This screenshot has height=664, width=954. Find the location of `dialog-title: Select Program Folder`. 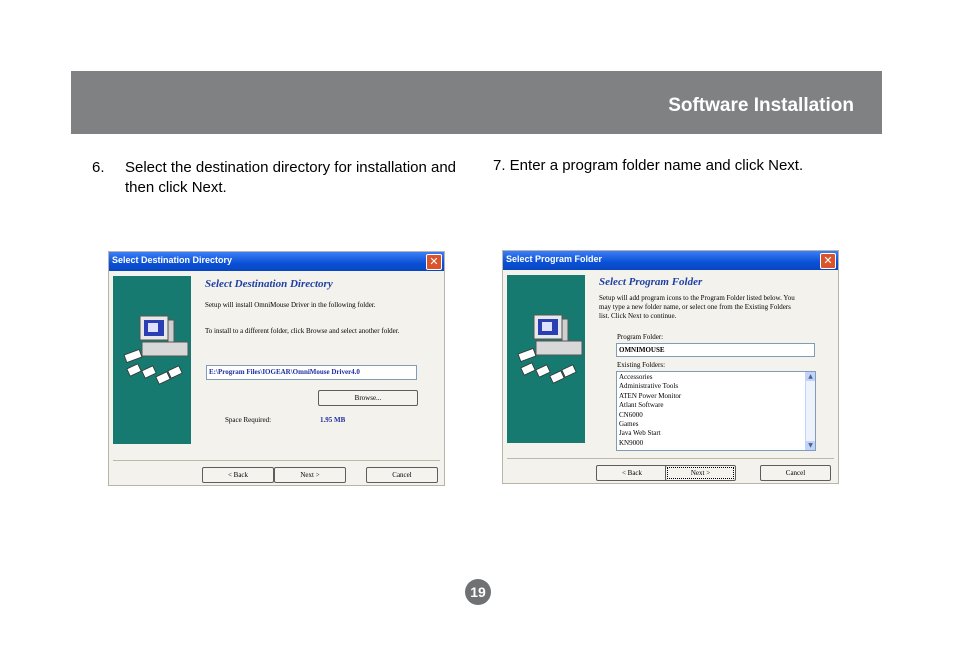

dialog-title: Select Program Folder is located at coordinates (554, 259).